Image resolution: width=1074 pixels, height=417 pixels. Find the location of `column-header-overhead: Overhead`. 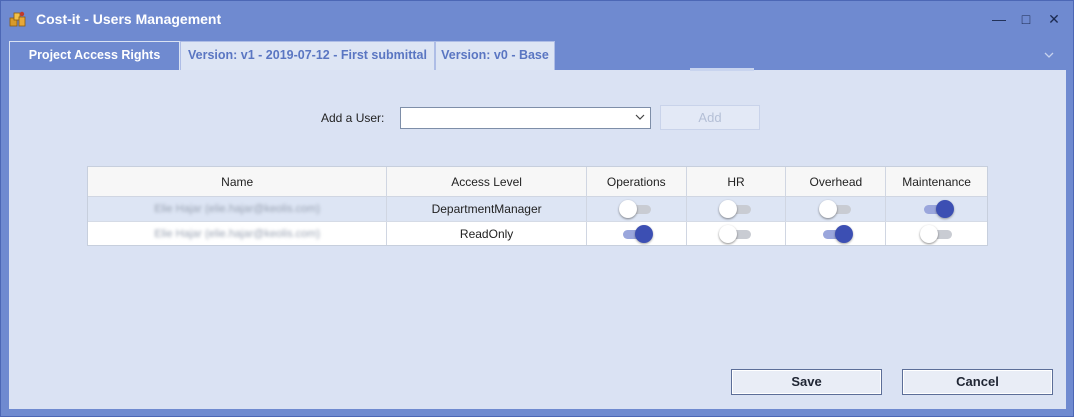

column-header-overhead: Overhead is located at coordinates (836, 181).